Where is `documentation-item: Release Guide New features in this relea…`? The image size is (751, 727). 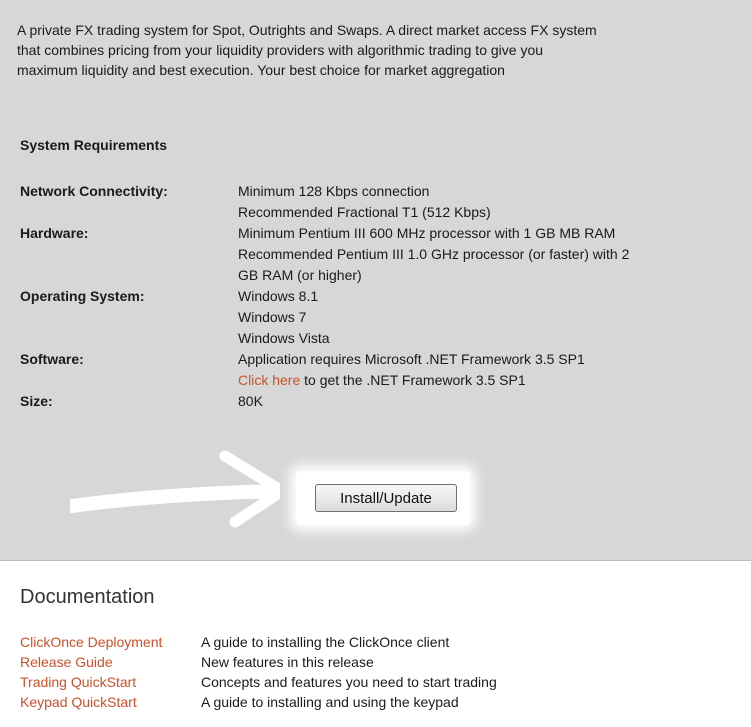 documentation-item: Release Guide New features in this relea… is located at coordinates (258, 662).